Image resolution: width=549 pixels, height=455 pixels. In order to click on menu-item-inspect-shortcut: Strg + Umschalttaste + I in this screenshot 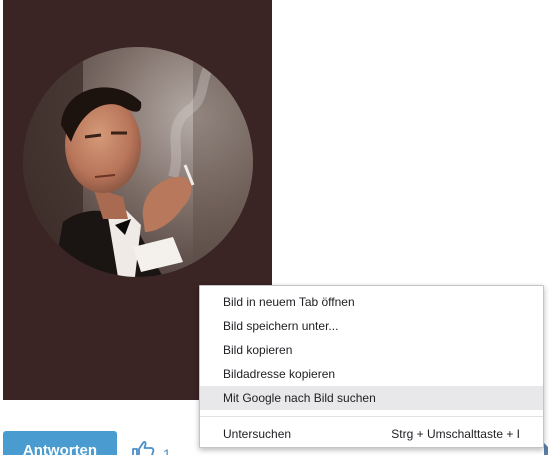, I will do `click(455, 434)`.